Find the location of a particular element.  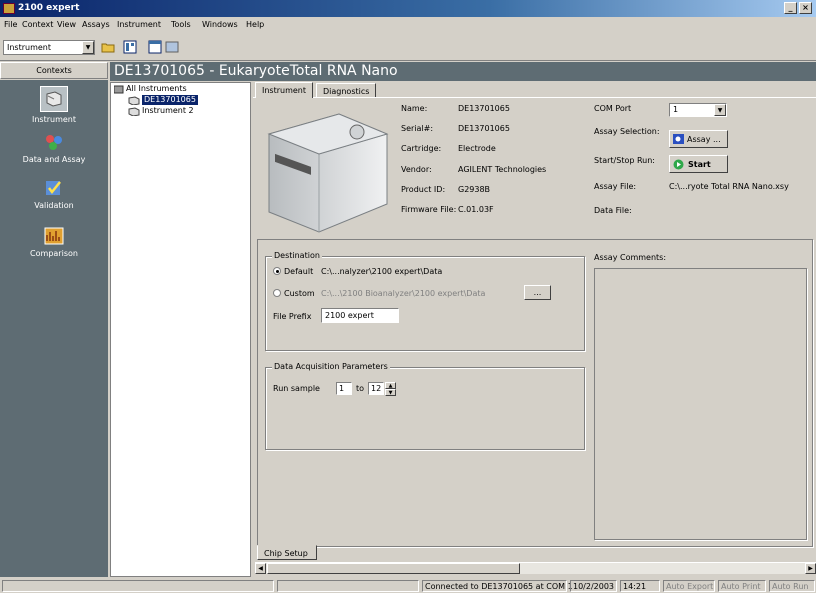

data-file-label: Data File: is located at coordinates (613, 210).